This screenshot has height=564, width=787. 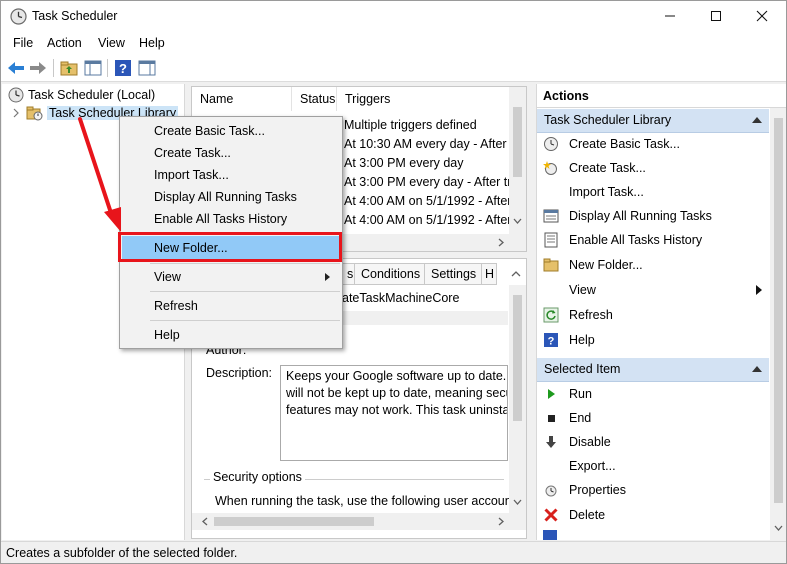 What do you see at coordinates (653, 290) in the screenshot?
I see `action-view: View` at bounding box center [653, 290].